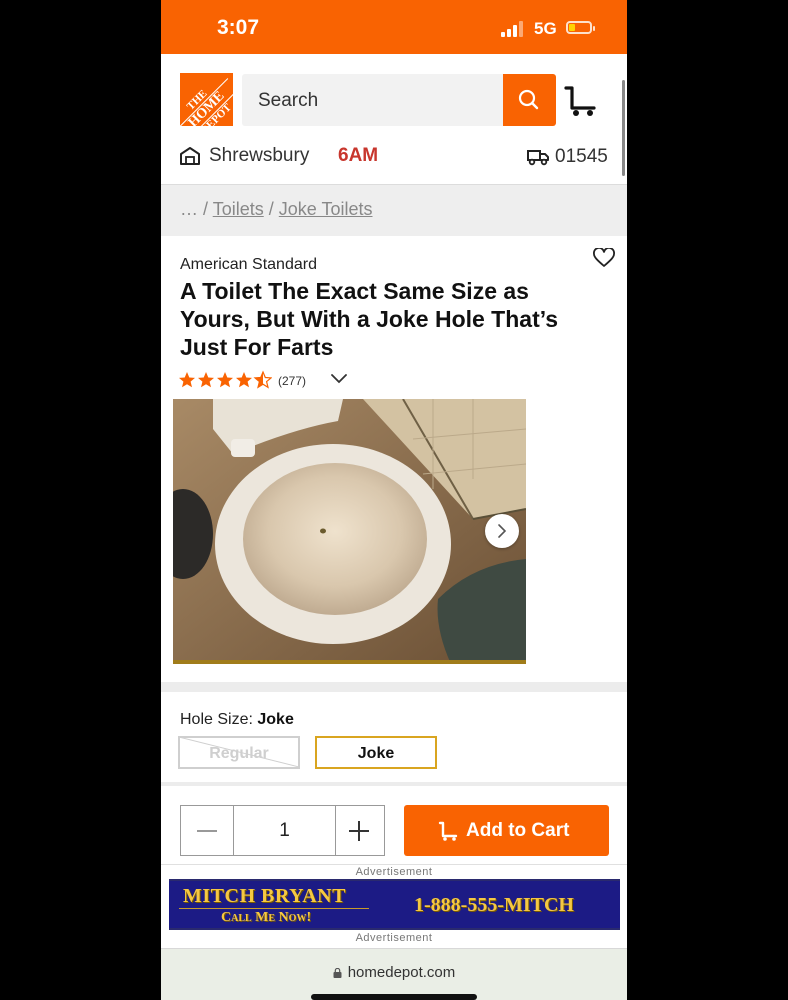 This screenshot has width=788, height=1000. What do you see at coordinates (248, 265) in the screenshot?
I see `product-brand: American Standard` at bounding box center [248, 265].